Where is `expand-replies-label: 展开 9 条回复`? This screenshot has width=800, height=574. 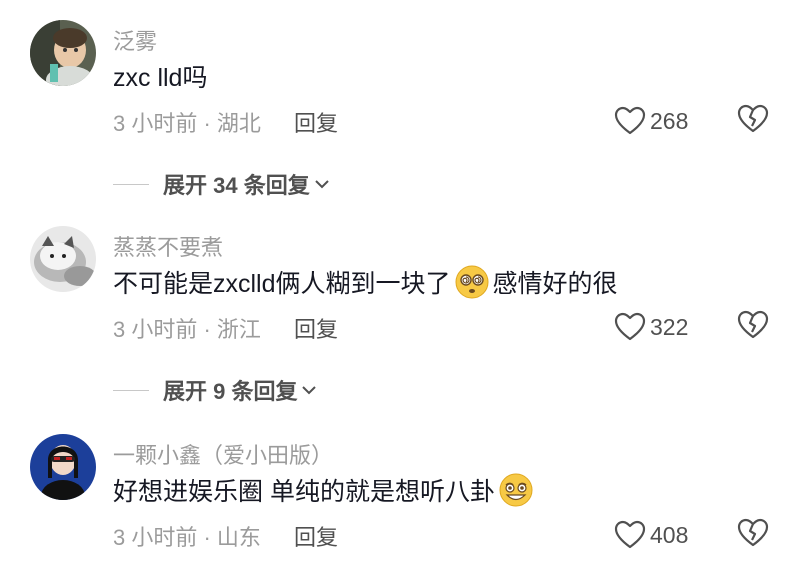
expand-replies-label: 展开 9 条回复 is located at coordinates (230, 391).